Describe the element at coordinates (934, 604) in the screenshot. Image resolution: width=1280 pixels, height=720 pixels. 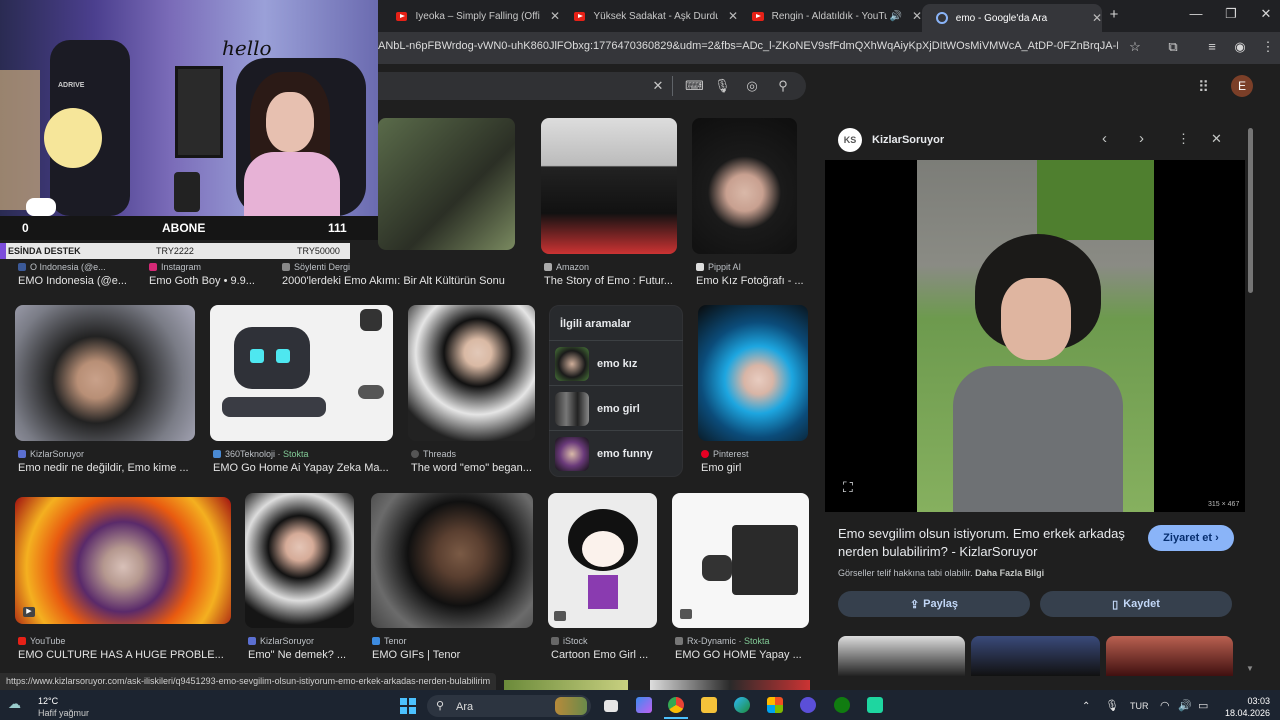
I see `share-button: ⇪ Paylaş` at that location.